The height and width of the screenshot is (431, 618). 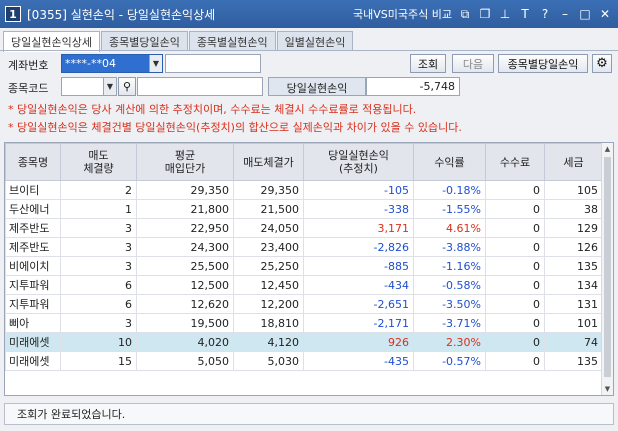 I want to click on account-select: ****-**04 ▼, so click(x=112, y=63).